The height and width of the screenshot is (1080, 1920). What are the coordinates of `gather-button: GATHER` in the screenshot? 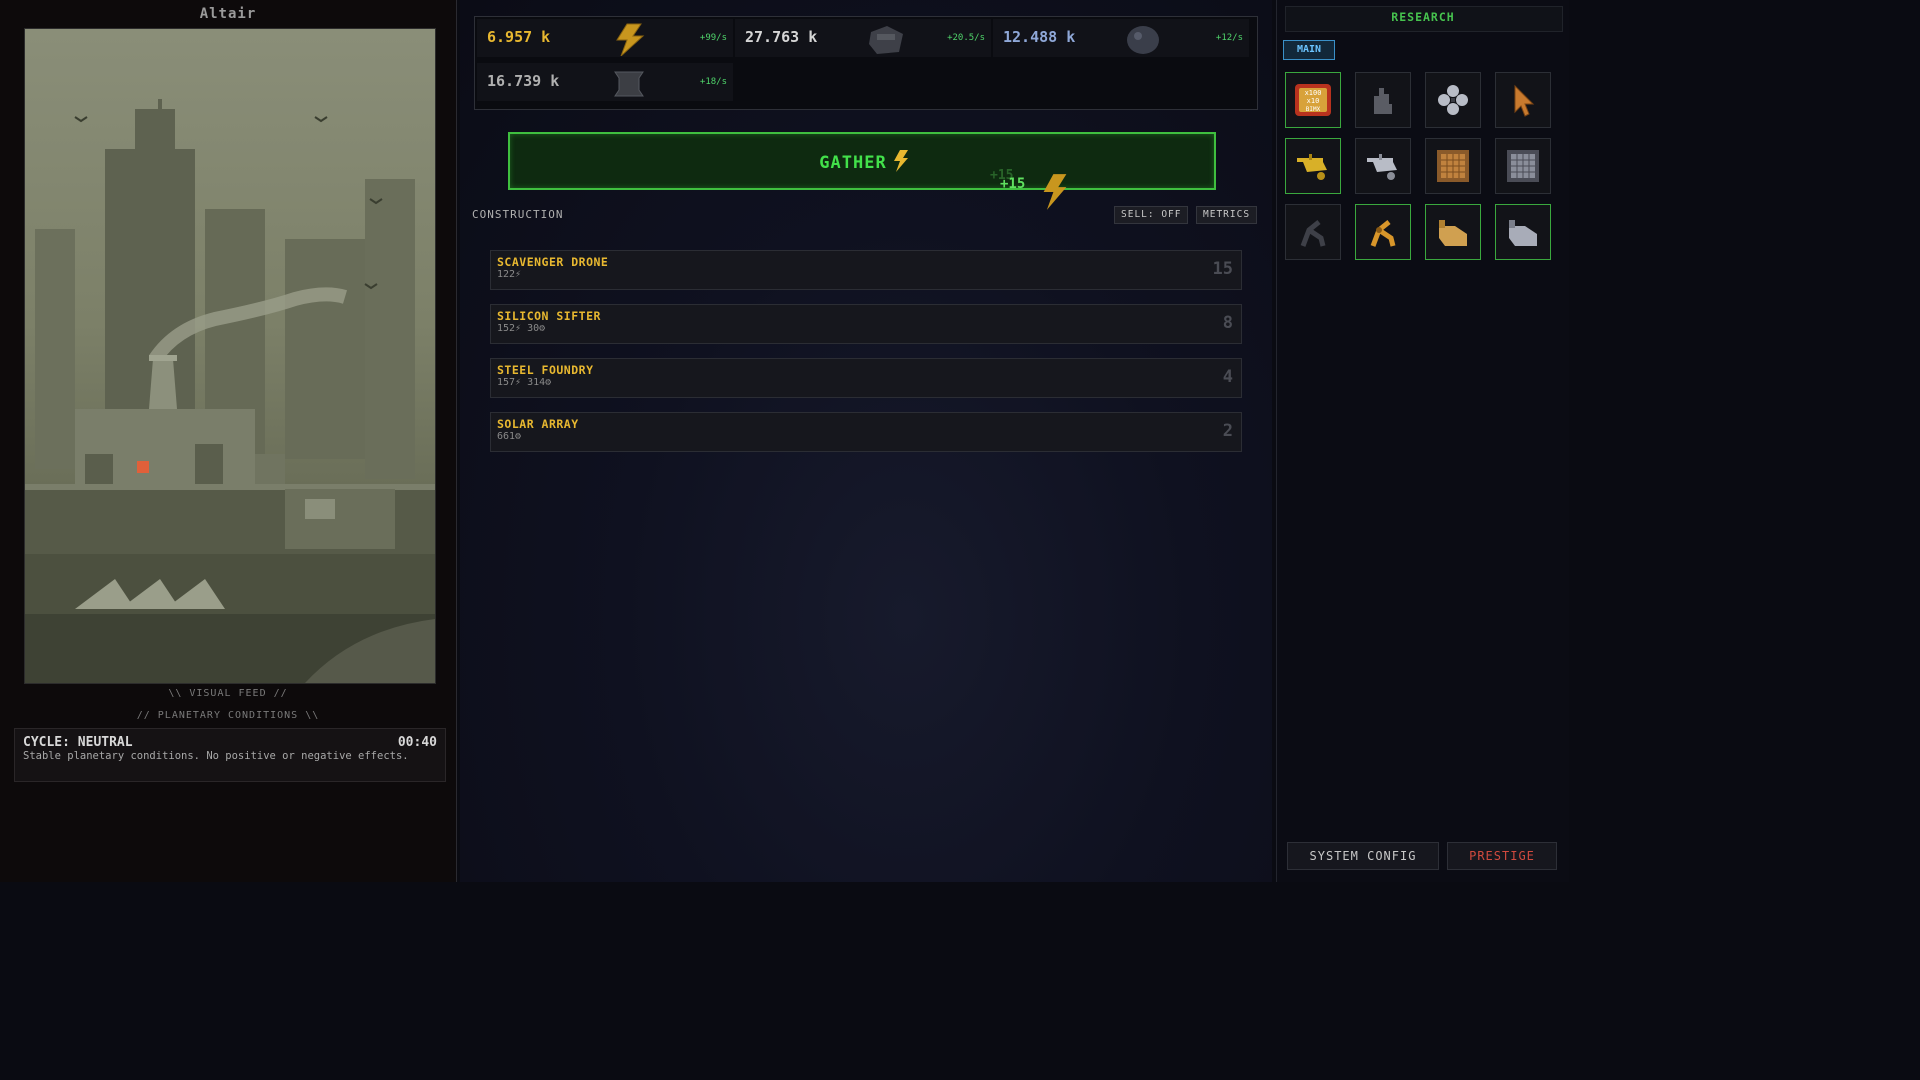 It's located at (862, 161).